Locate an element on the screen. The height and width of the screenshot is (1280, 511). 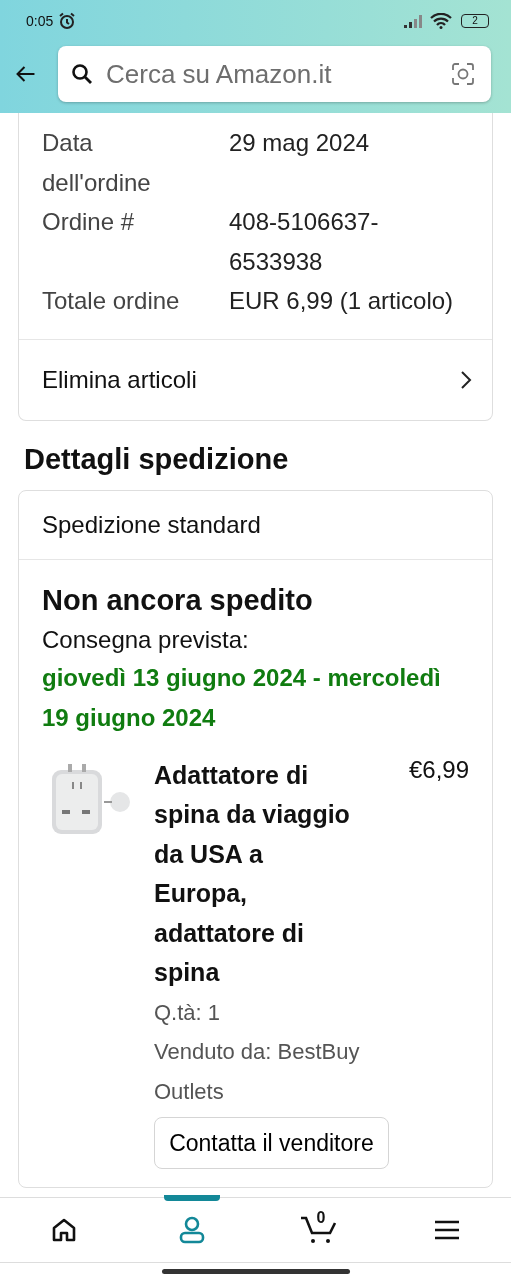
product-title: Adattatore di spina da viaggio da USA a Europa, adattatore di spina is located at coordinates (256, 874).